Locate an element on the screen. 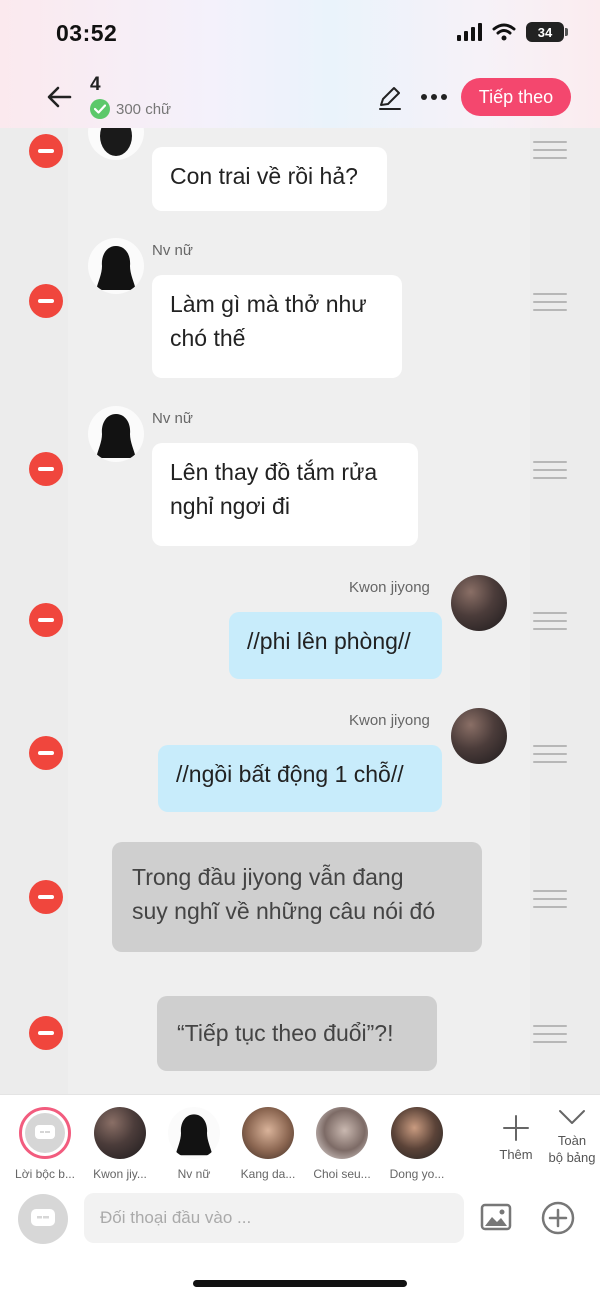  message-bubble: Lên thay đồ tắm rửa nghỉ ngơi đi is located at coordinates (285, 494).